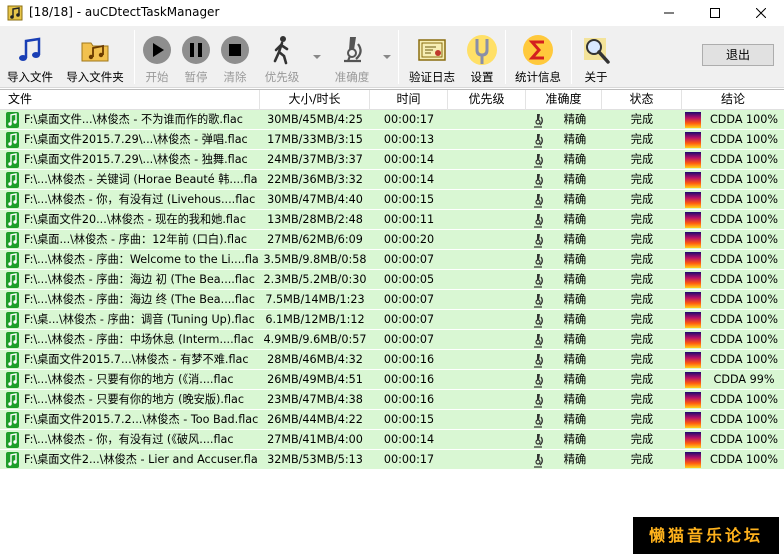  What do you see at coordinates (432, 77) in the screenshot?
I see `verify-log-label: 验证日志` at bounding box center [432, 77].